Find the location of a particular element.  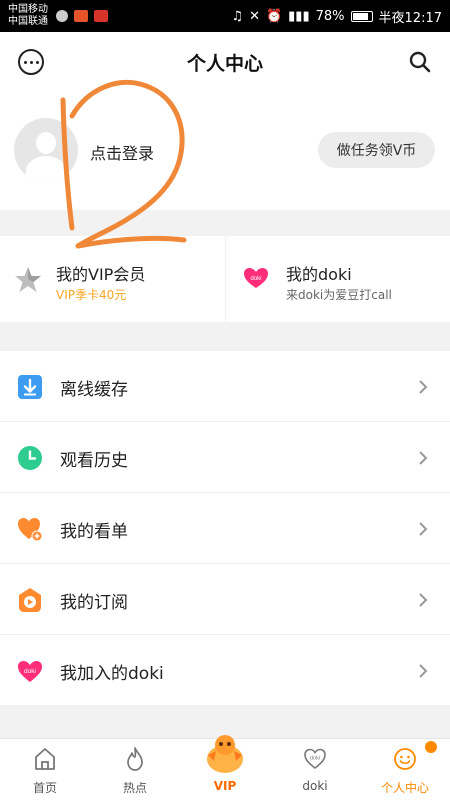

menu-label: 观看历史 is located at coordinates (94, 461).